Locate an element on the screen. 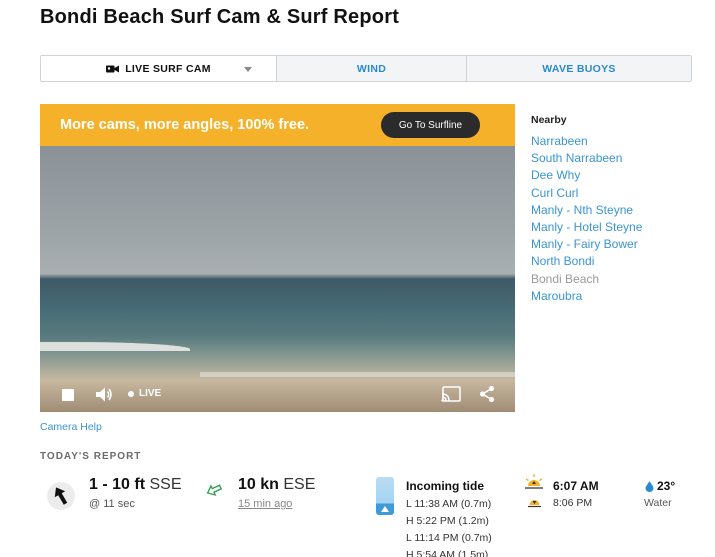 The width and height of the screenshot is (715, 557). nearby-item-narrabeen: Narrabeen is located at coordinates (586, 141).